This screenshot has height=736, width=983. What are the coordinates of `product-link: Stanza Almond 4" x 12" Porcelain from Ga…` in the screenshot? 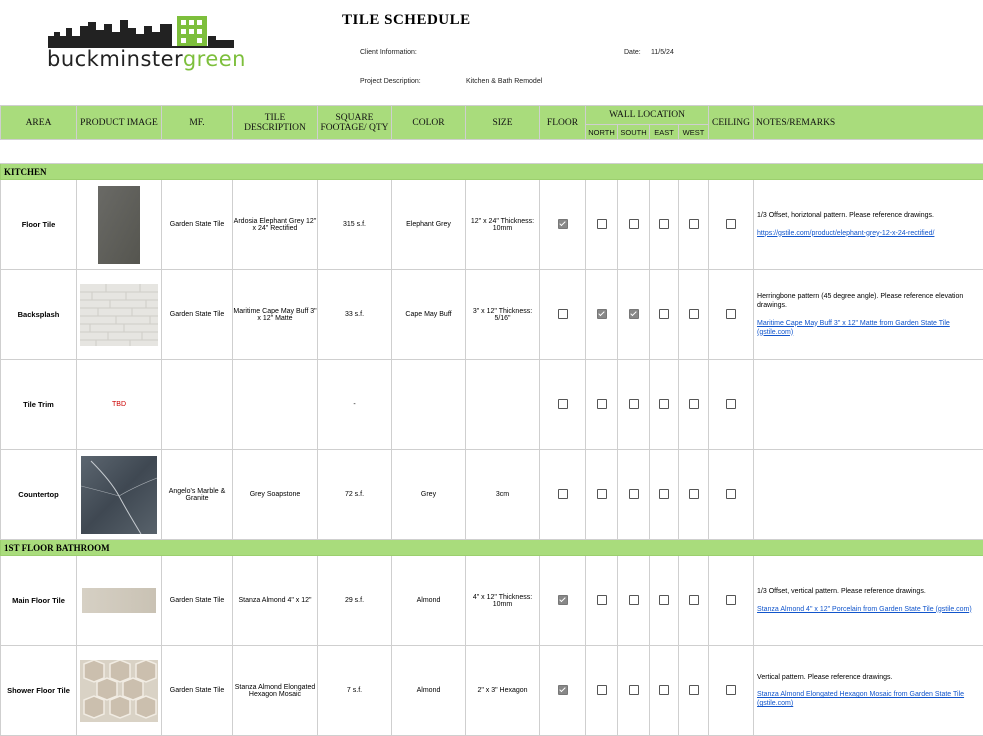 It's located at (868, 609).